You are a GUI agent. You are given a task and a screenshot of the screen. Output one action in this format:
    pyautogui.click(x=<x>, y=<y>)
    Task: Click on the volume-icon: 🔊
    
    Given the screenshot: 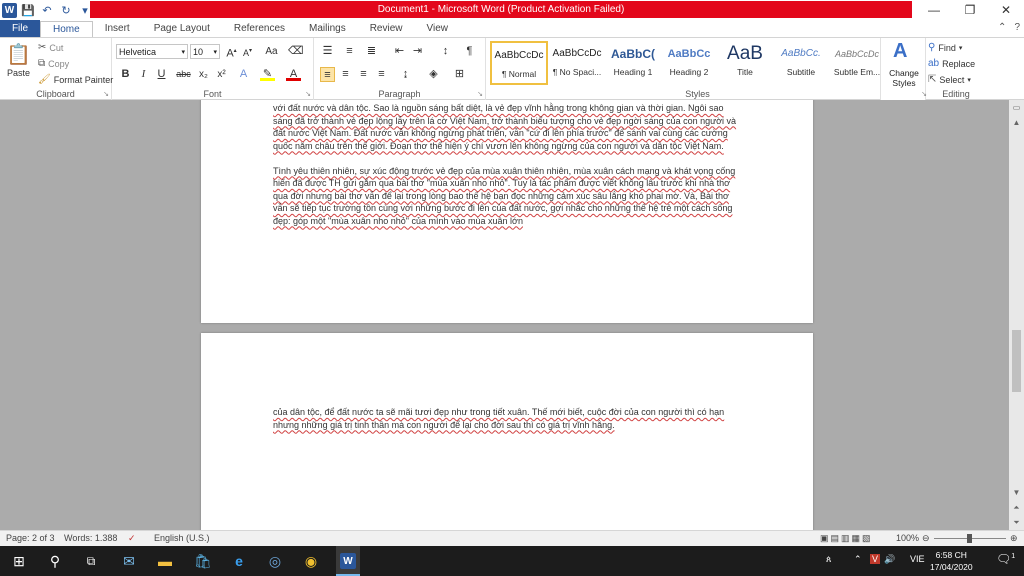 What is the action you would take?
    pyautogui.click(x=889, y=559)
    